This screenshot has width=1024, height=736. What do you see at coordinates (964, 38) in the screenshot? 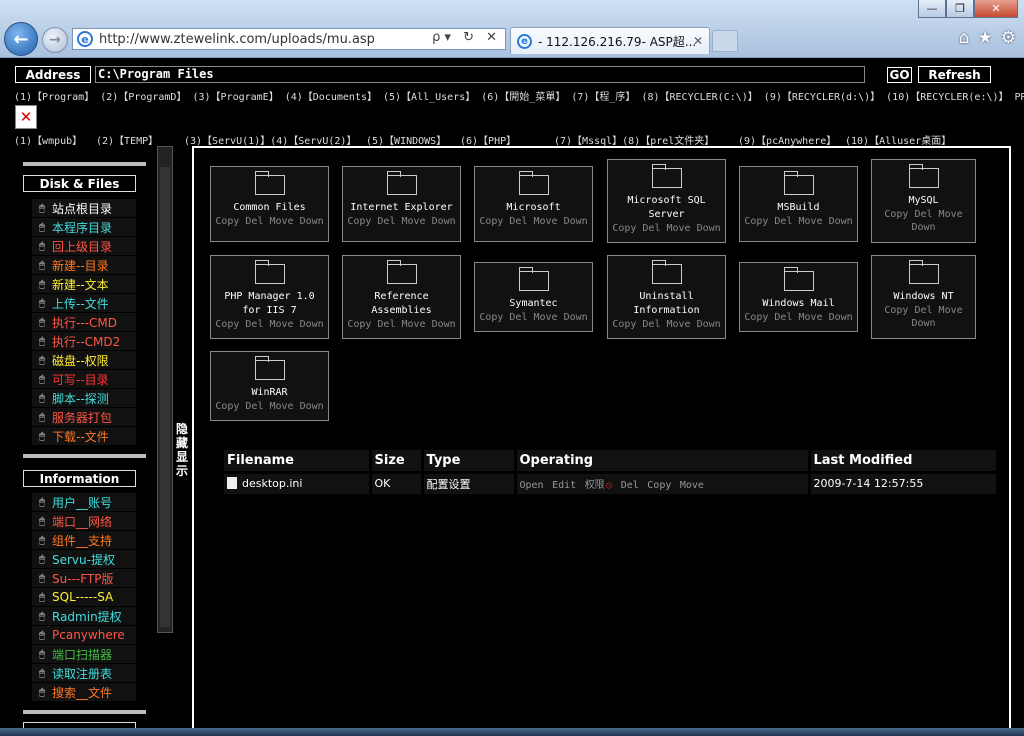
I see `home-icon: ⌂` at bounding box center [964, 38].